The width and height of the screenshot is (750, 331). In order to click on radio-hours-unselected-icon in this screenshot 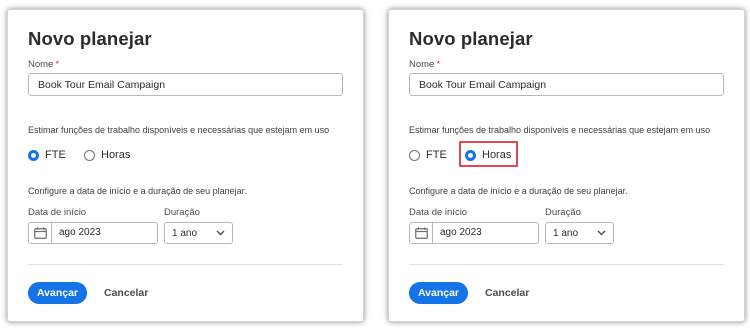, I will do `click(89, 155)`.